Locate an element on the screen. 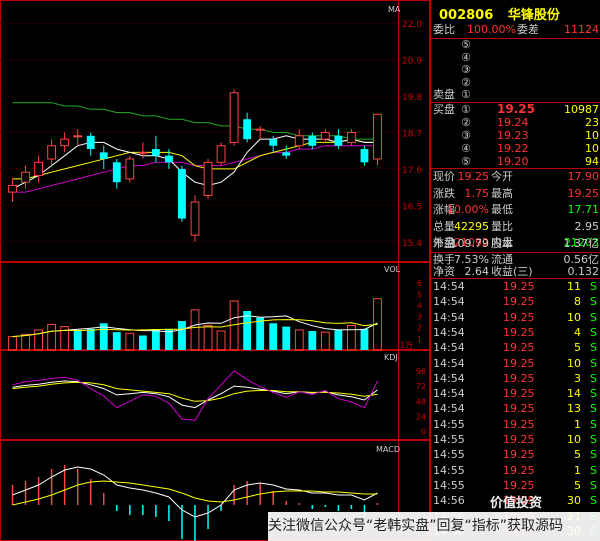 The image size is (600, 541). tick-time: 14:56 is located at coordinates (449, 501).